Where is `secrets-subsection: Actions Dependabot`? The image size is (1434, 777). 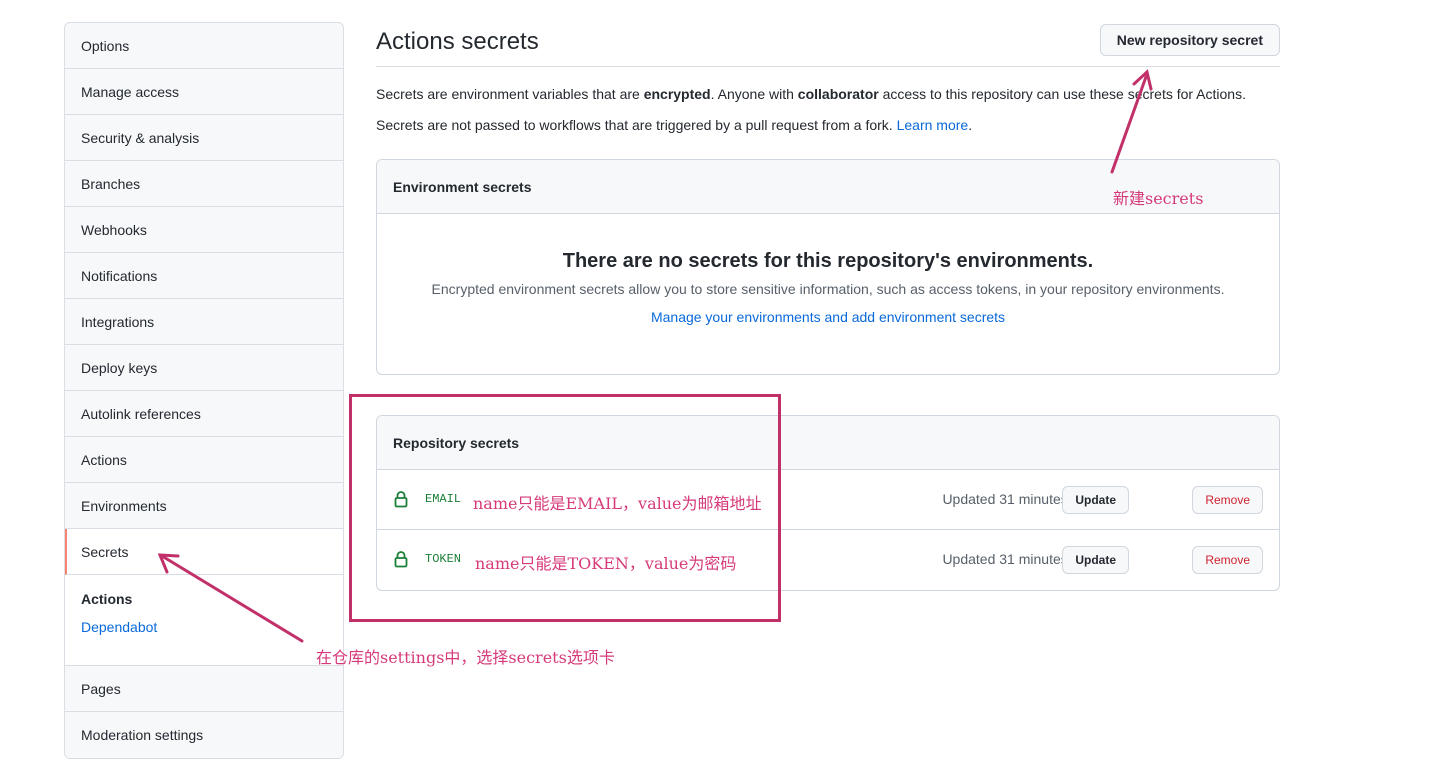 secrets-subsection: Actions Dependabot is located at coordinates (204, 620).